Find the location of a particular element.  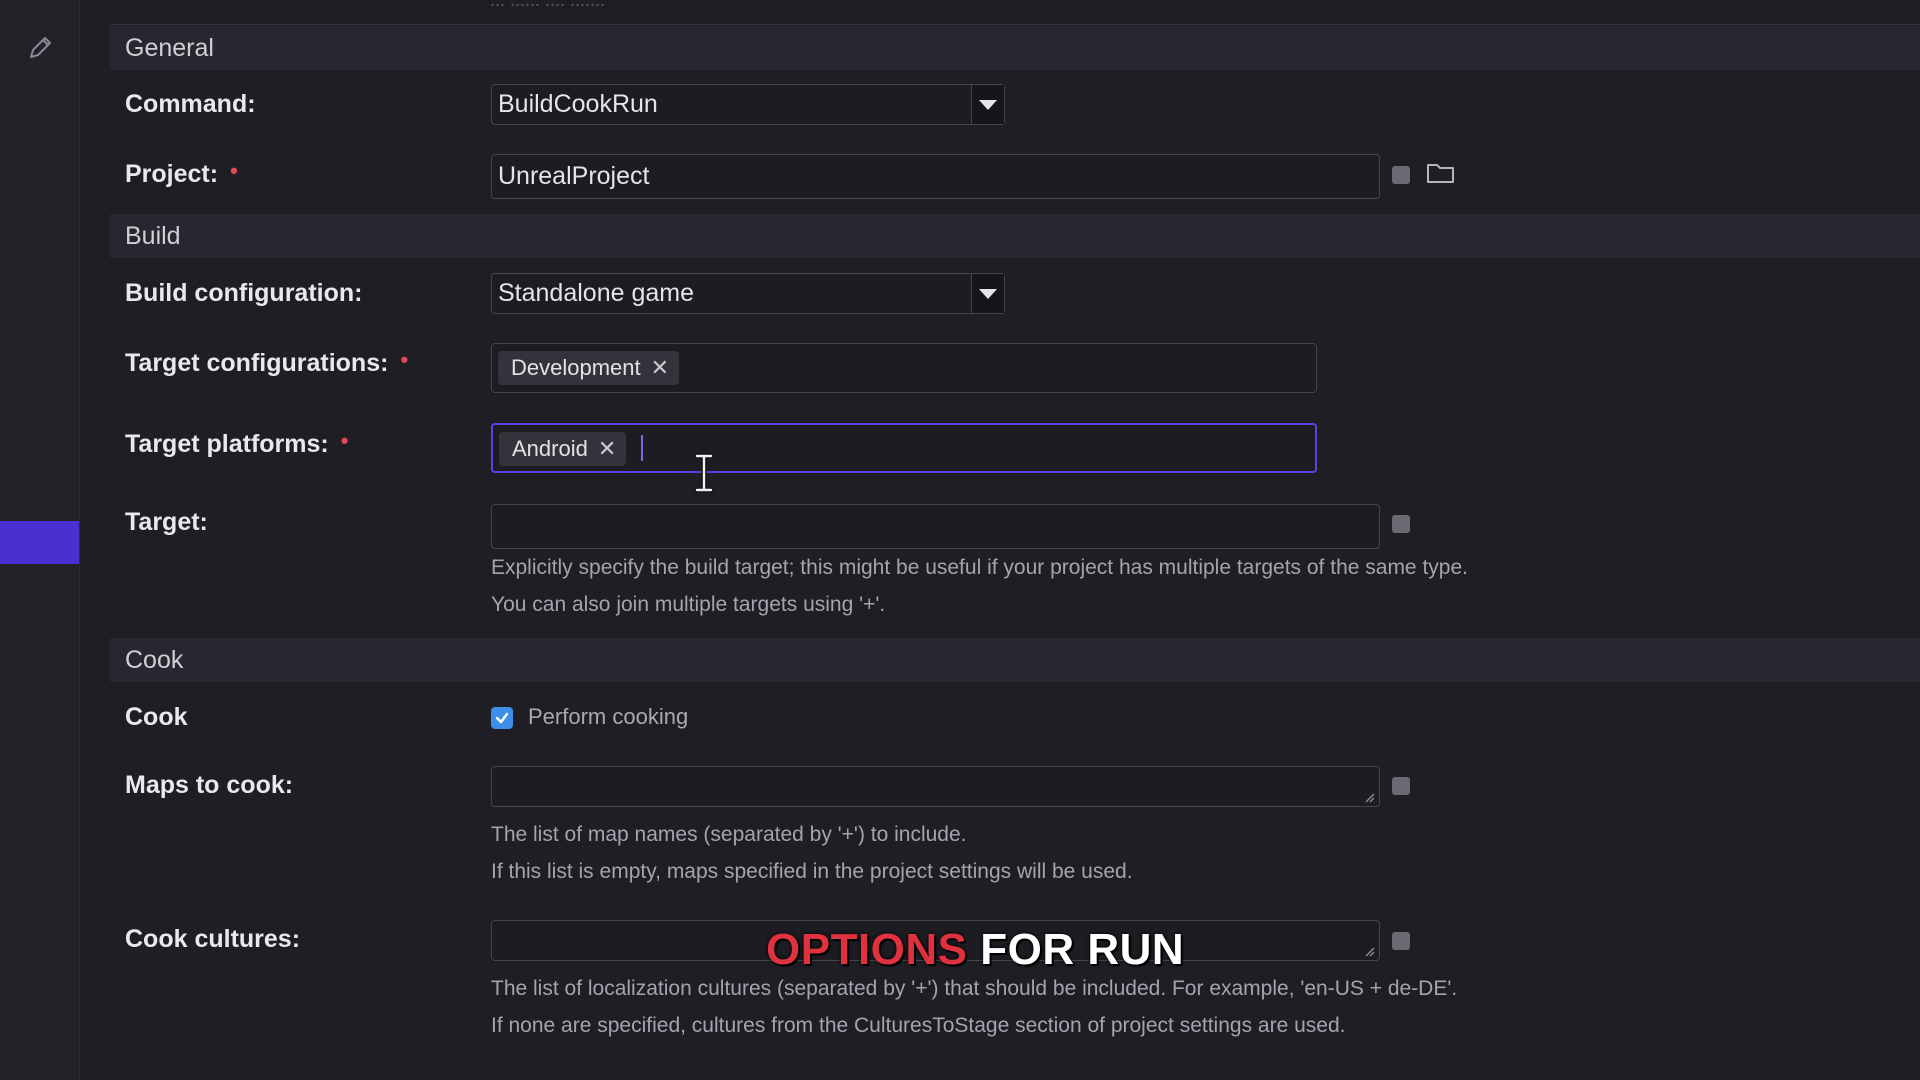

video-caption: OPTIONS FOR RUN is located at coordinates (975, 950).